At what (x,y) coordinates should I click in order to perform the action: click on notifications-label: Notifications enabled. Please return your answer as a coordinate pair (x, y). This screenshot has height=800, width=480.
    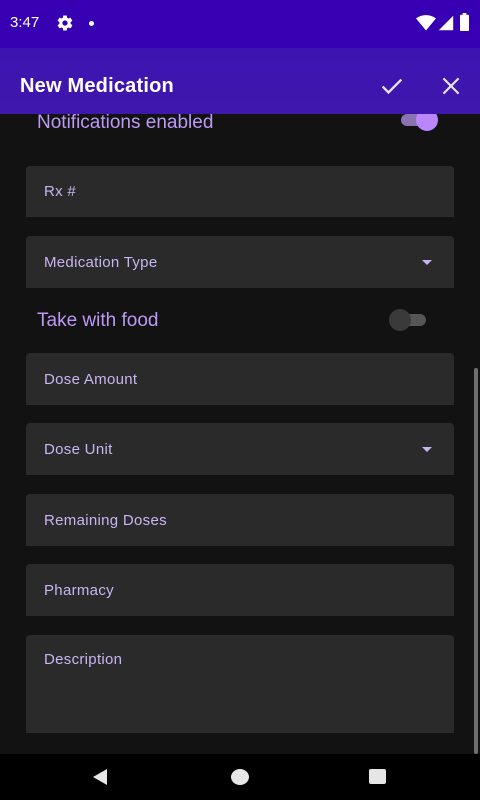
    Looking at the image, I should click on (125, 123).